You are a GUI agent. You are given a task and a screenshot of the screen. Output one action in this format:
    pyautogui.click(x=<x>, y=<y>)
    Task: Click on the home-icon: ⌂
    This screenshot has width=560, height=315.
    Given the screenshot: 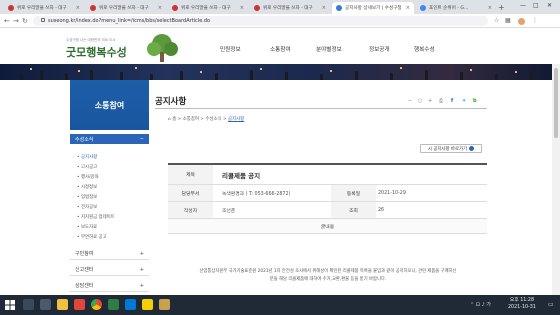 What is the action you would take?
    pyautogui.click(x=169, y=119)
    